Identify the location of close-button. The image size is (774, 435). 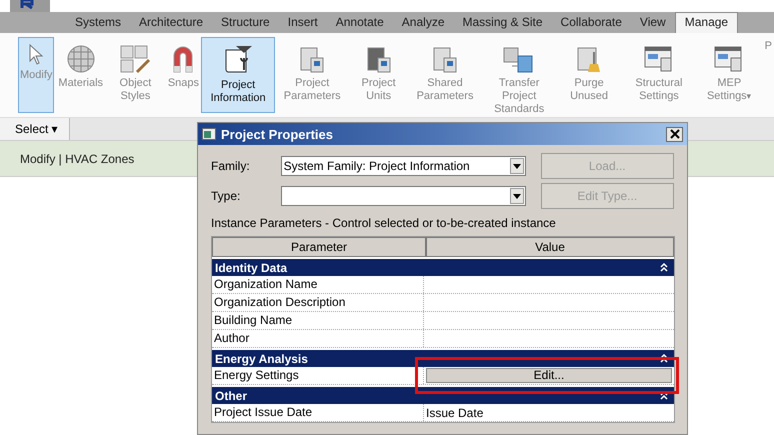
(674, 134).